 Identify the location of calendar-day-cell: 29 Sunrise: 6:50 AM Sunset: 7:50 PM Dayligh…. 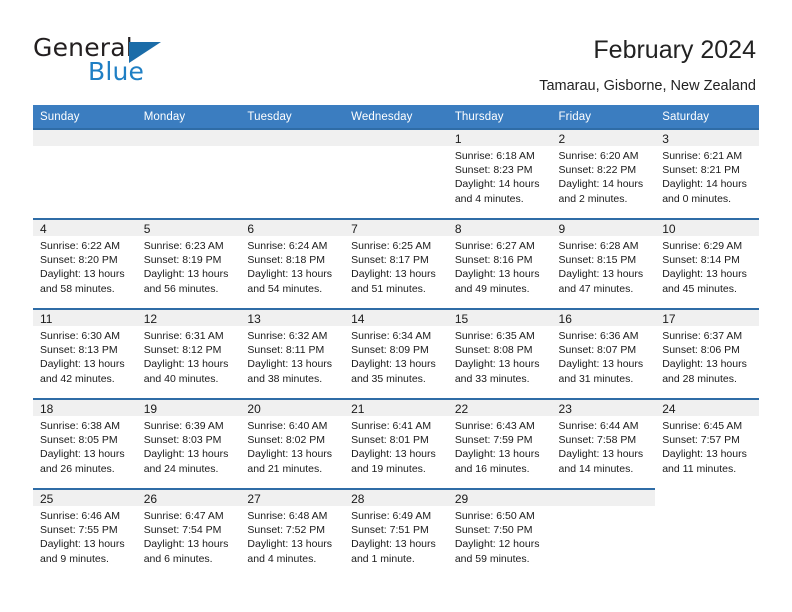
(499, 533).